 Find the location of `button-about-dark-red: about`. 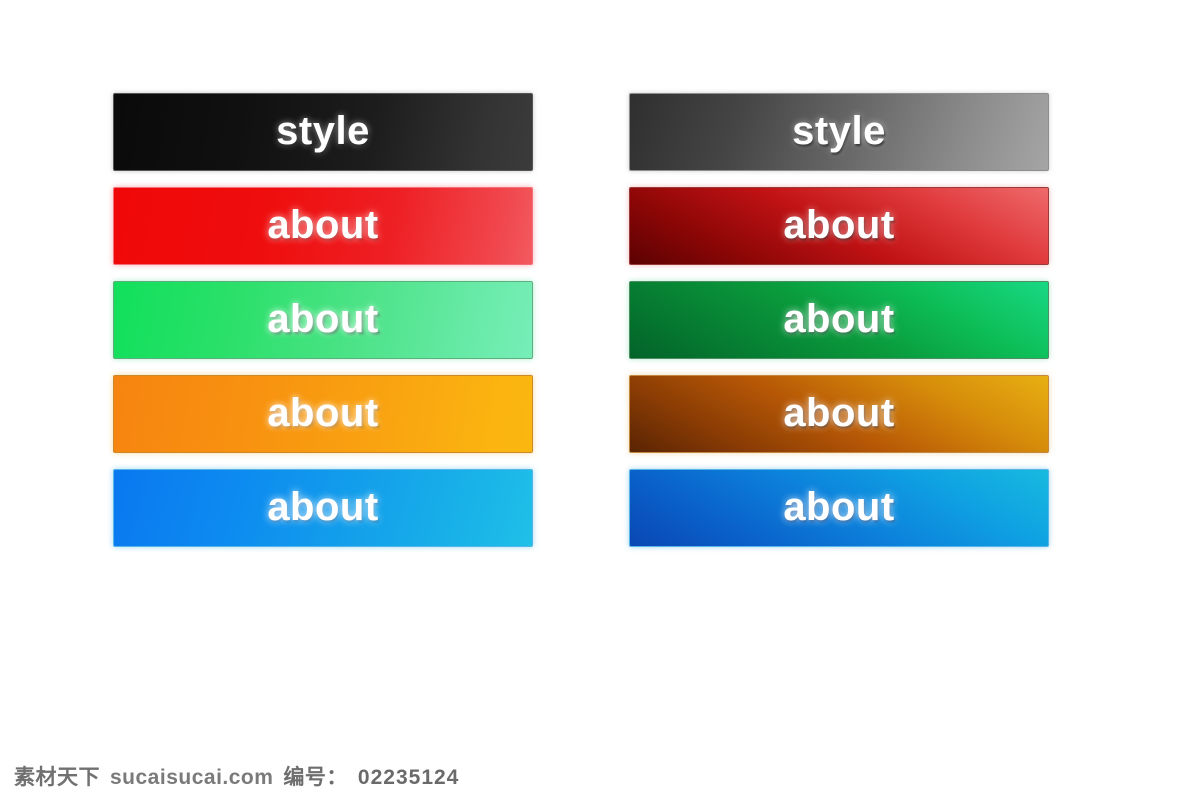

button-about-dark-red: about is located at coordinates (839, 226).